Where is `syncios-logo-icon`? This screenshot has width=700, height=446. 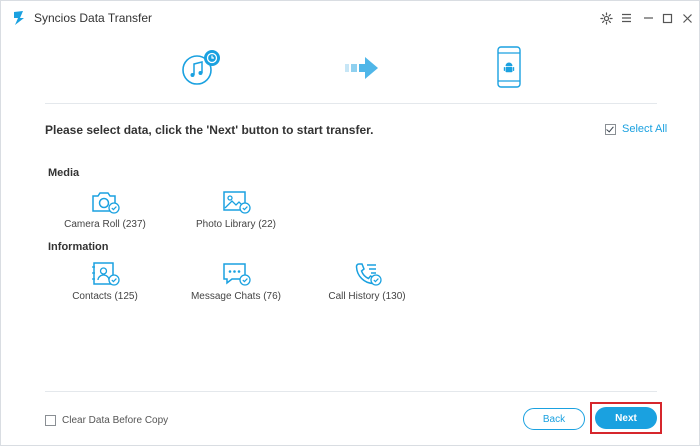
syncios-logo-icon is located at coordinates (19, 18).